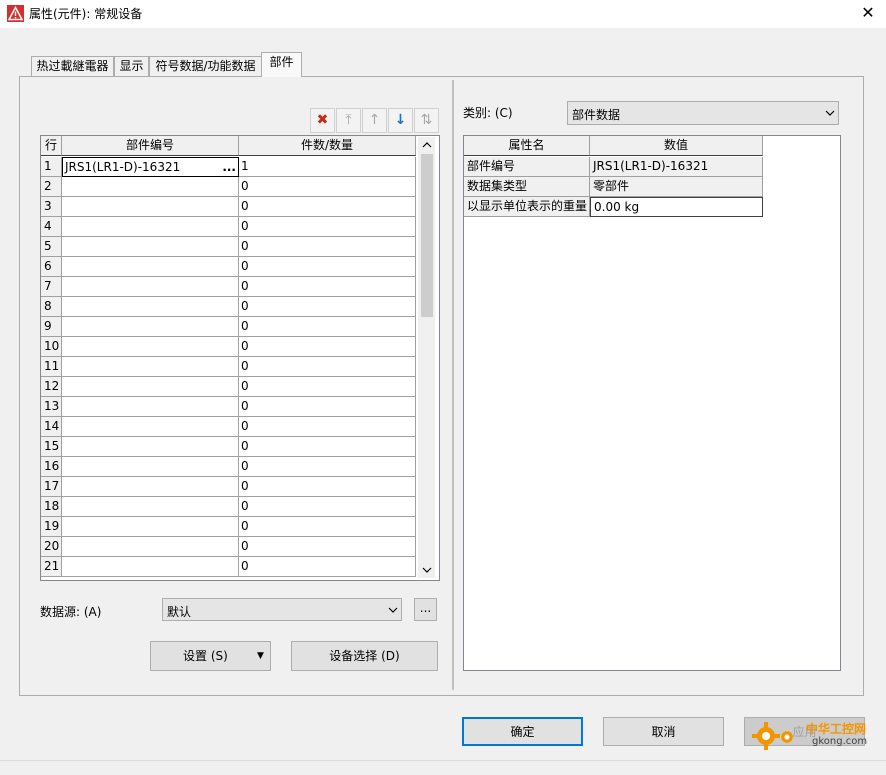  I want to click on table-row: 12 0, so click(229, 387).